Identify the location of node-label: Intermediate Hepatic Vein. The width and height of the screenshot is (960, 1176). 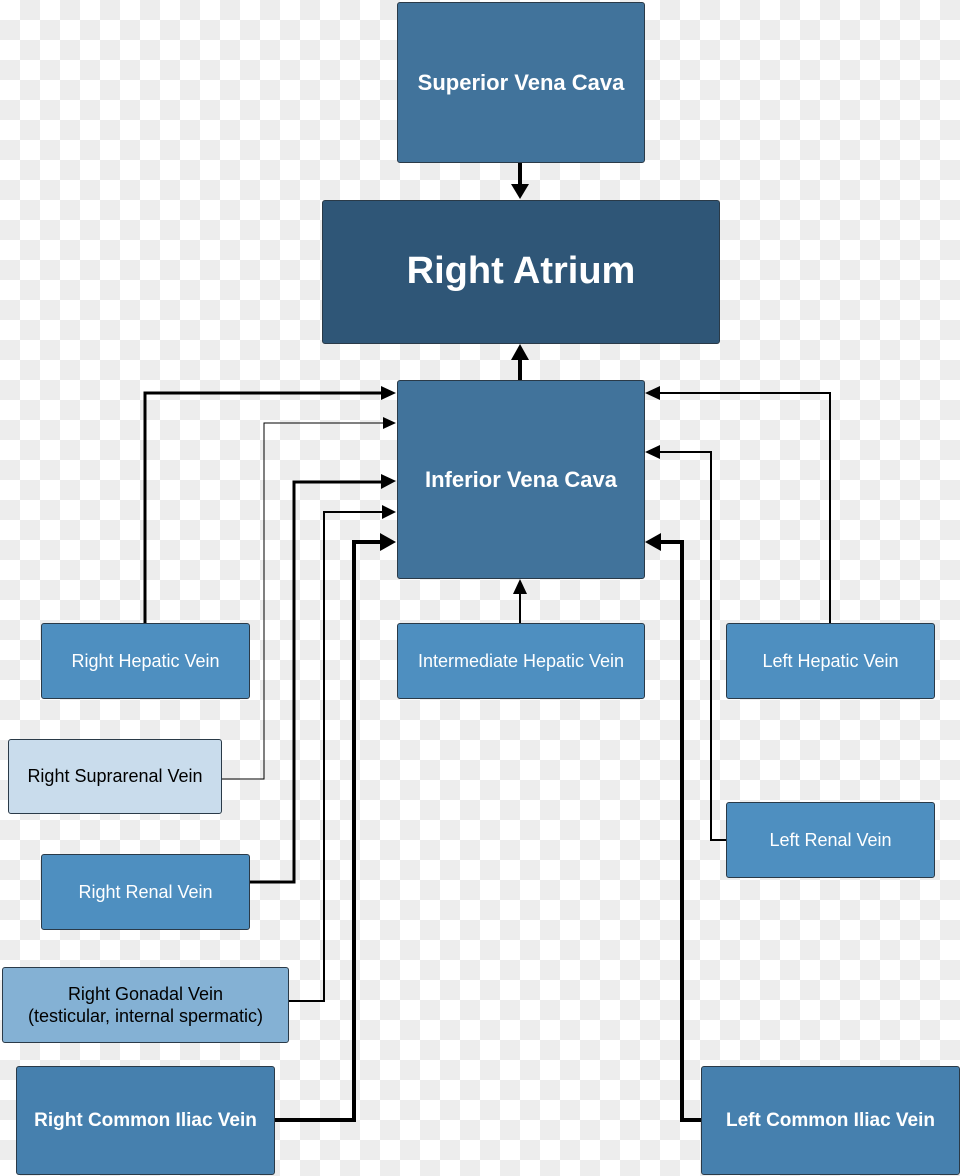
(521, 660).